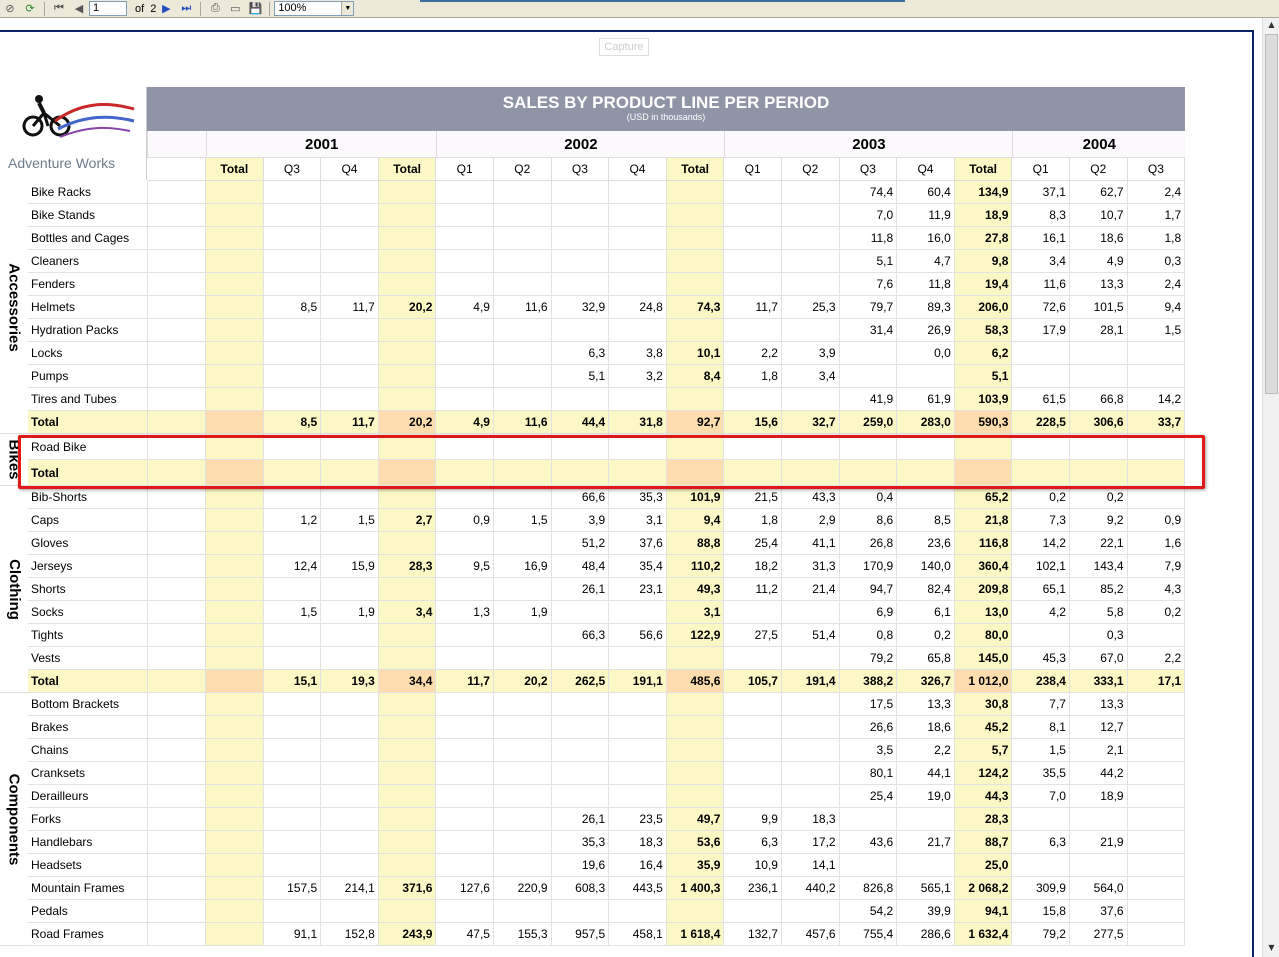  I want to click on table-cell: 79,7, so click(868, 307).